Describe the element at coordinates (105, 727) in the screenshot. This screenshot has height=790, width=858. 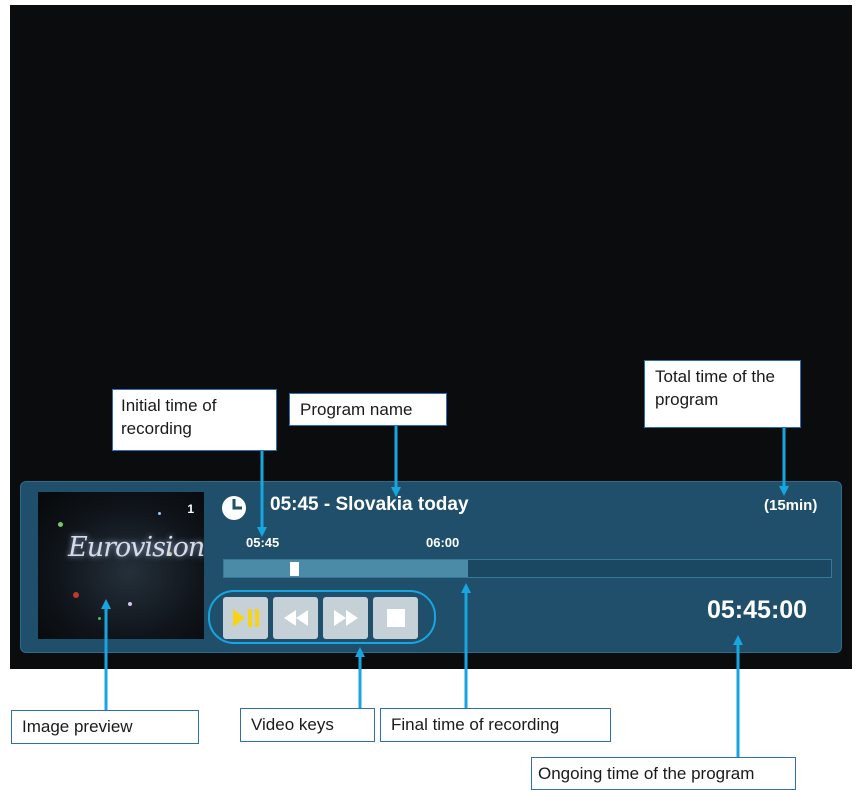
I see `label-image-preview: Image preview` at that location.